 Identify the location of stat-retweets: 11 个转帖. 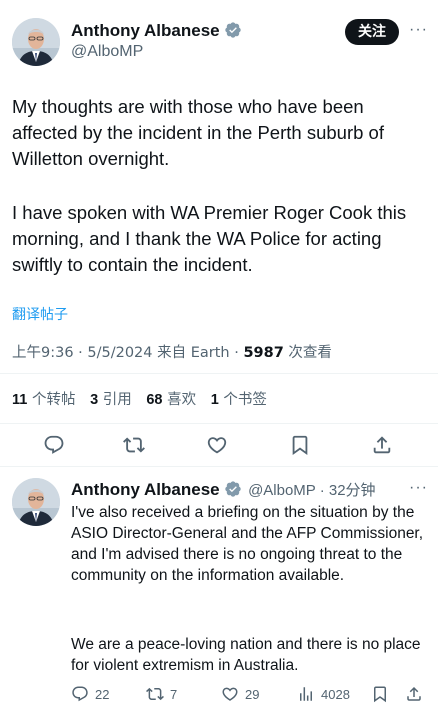
(43, 400).